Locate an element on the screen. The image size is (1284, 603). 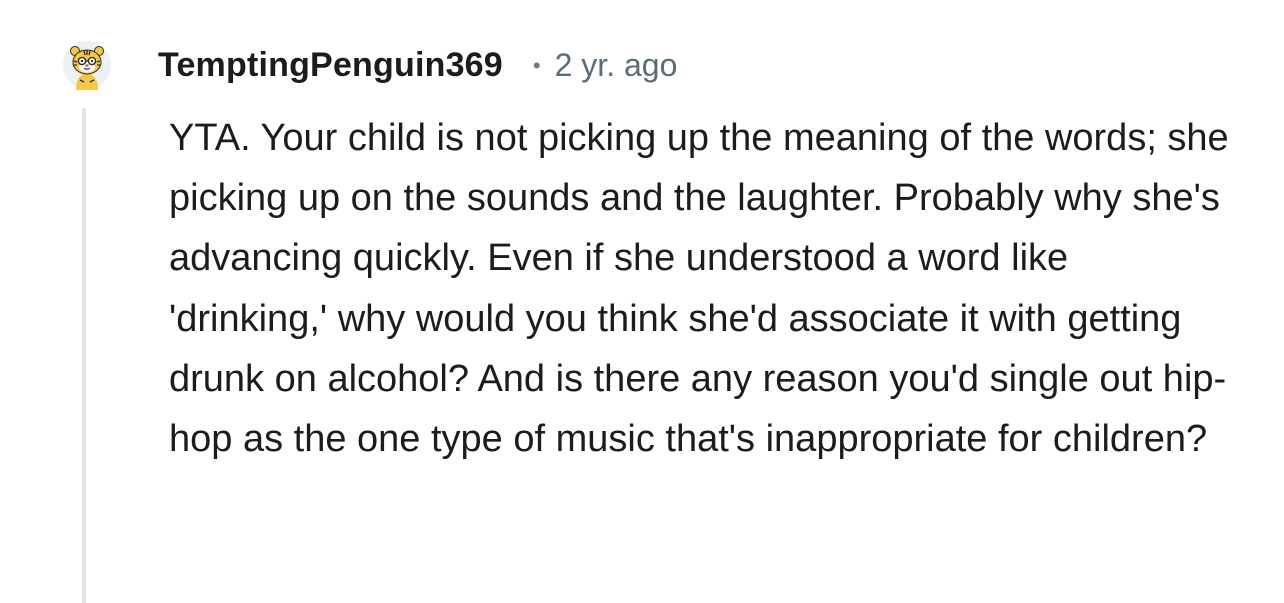
avatar is located at coordinates (87, 65).